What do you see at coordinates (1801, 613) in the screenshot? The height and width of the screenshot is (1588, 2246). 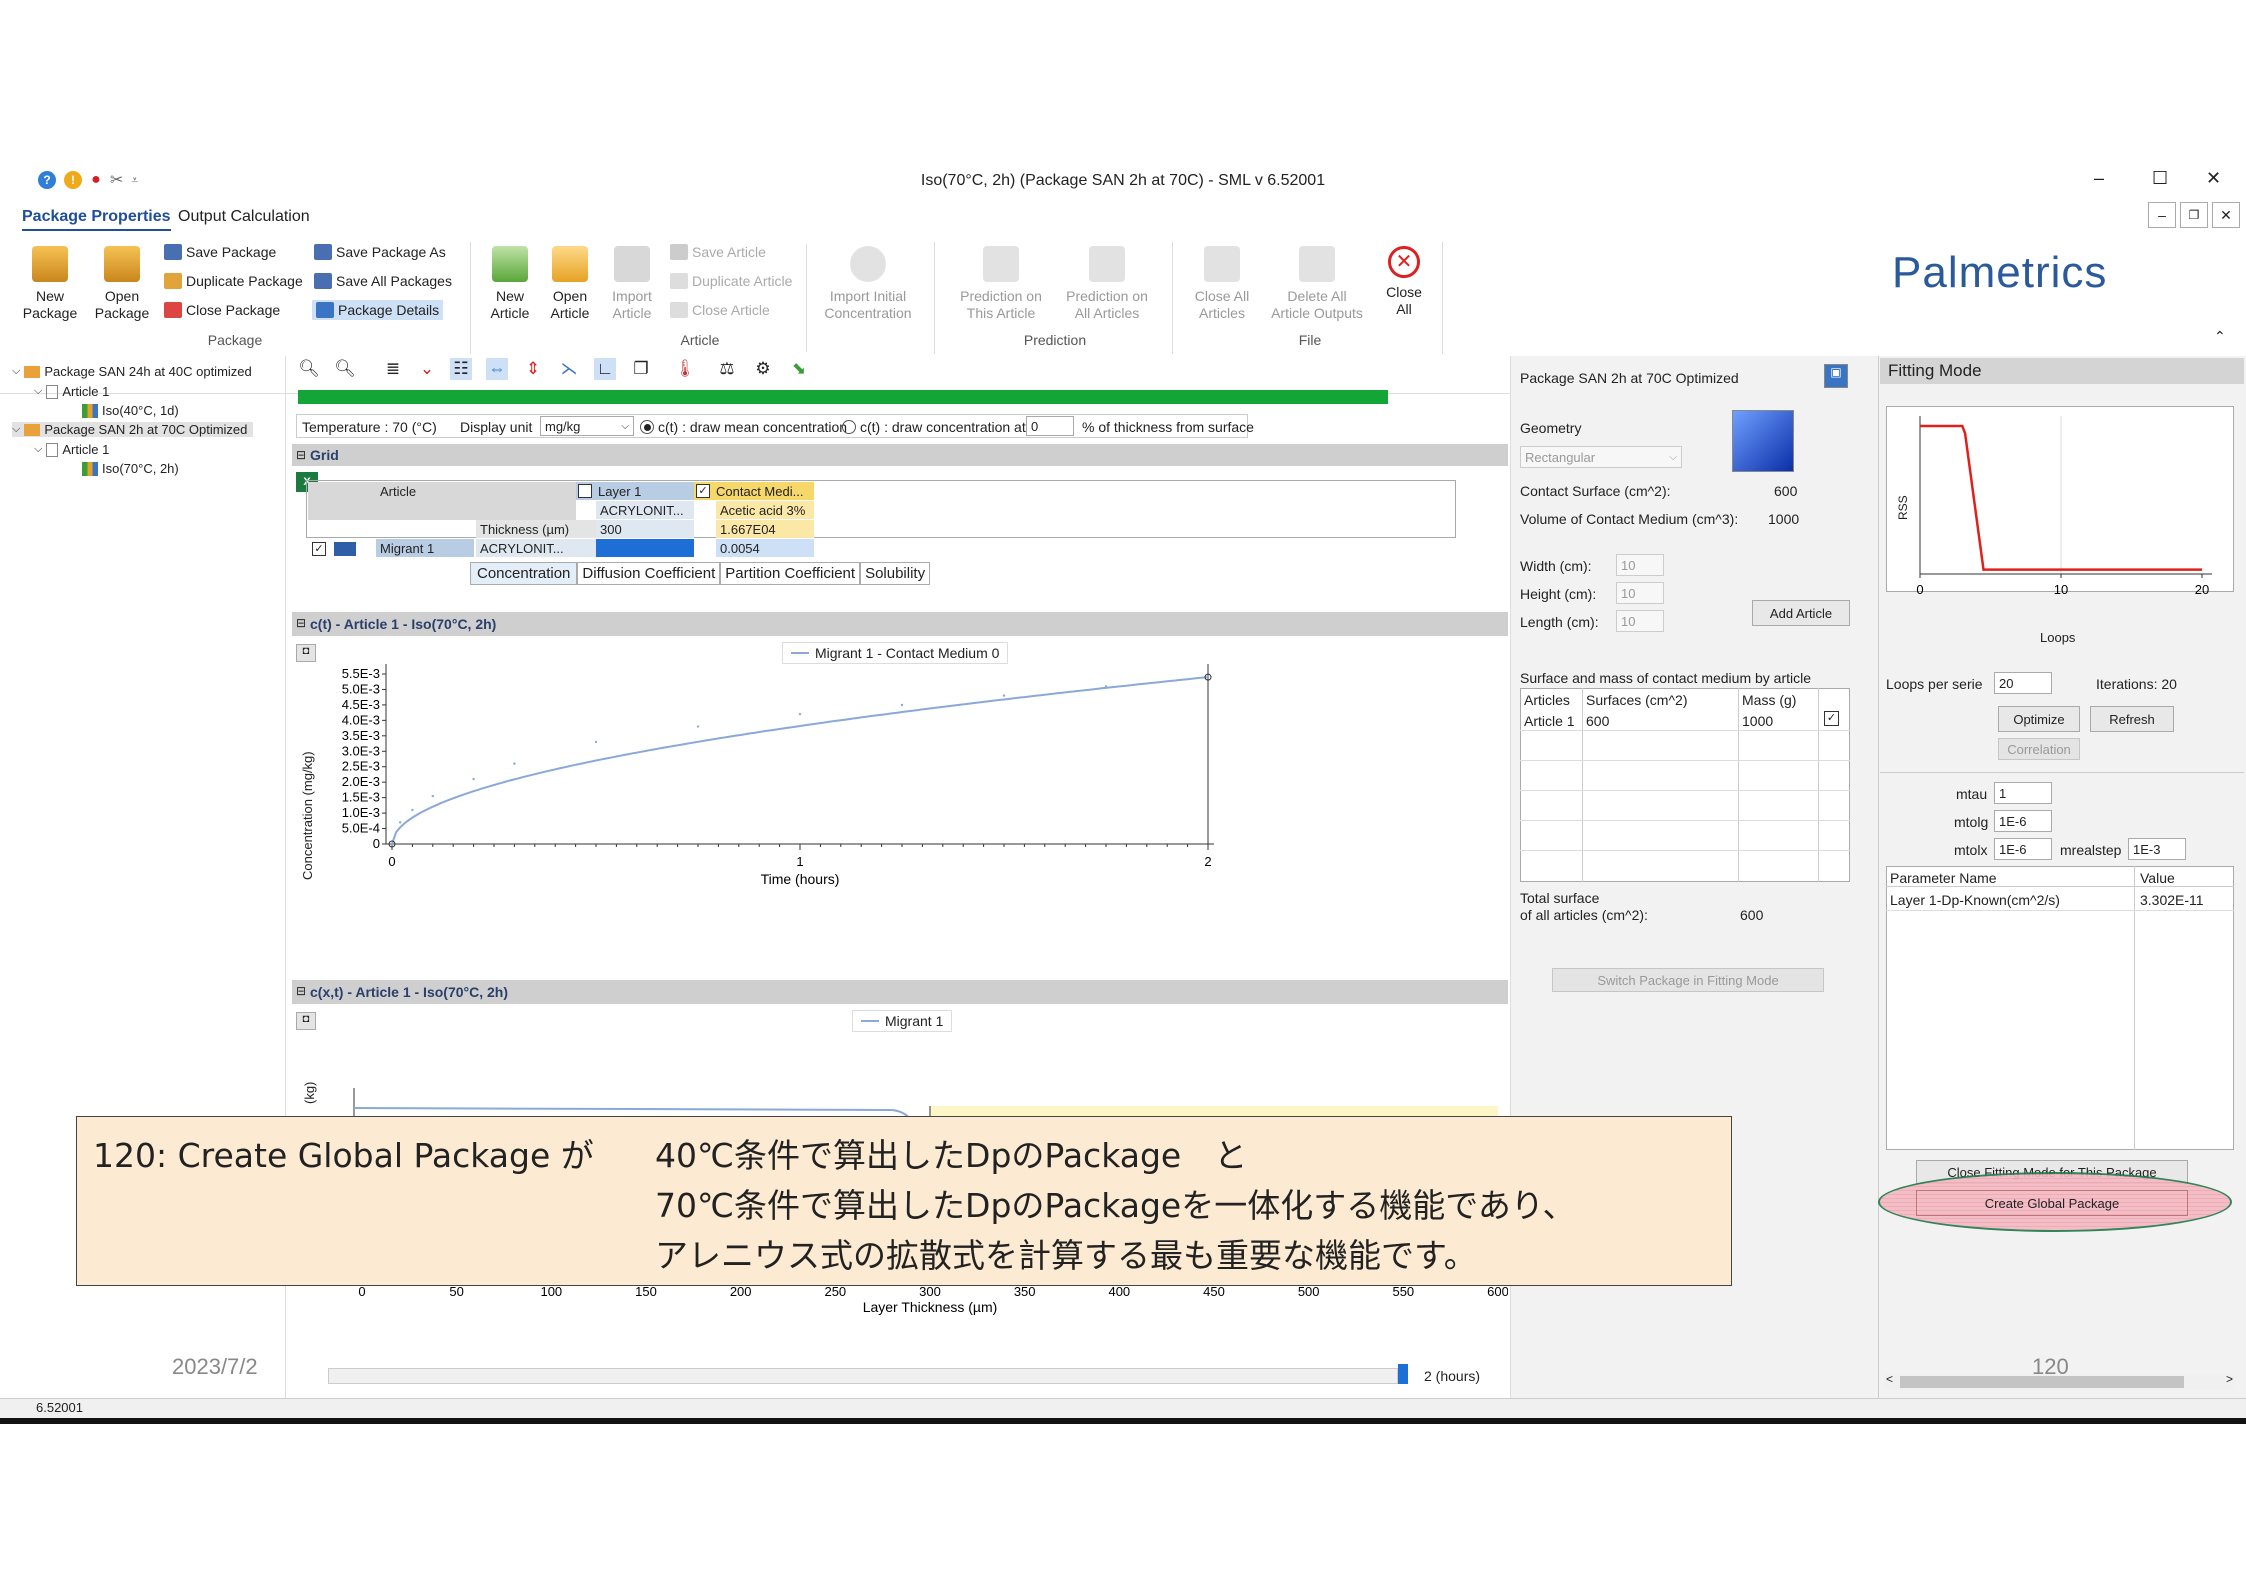 I see `add-article-button: Add Article` at bounding box center [1801, 613].